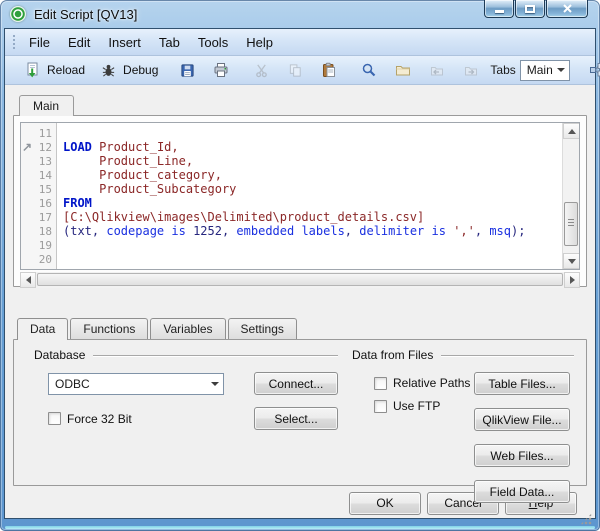 The height and width of the screenshot is (531, 600). Describe the element at coordinates (187, 70) in the screenshot. I see `save-button` at that location.